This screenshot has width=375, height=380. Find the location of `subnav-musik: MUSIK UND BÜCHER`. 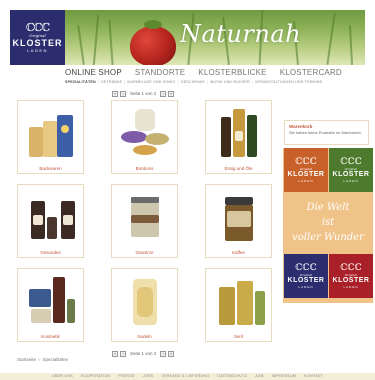

subnav-musik: MUSIK UND BÜCHER is located at coordinates (230, 84).